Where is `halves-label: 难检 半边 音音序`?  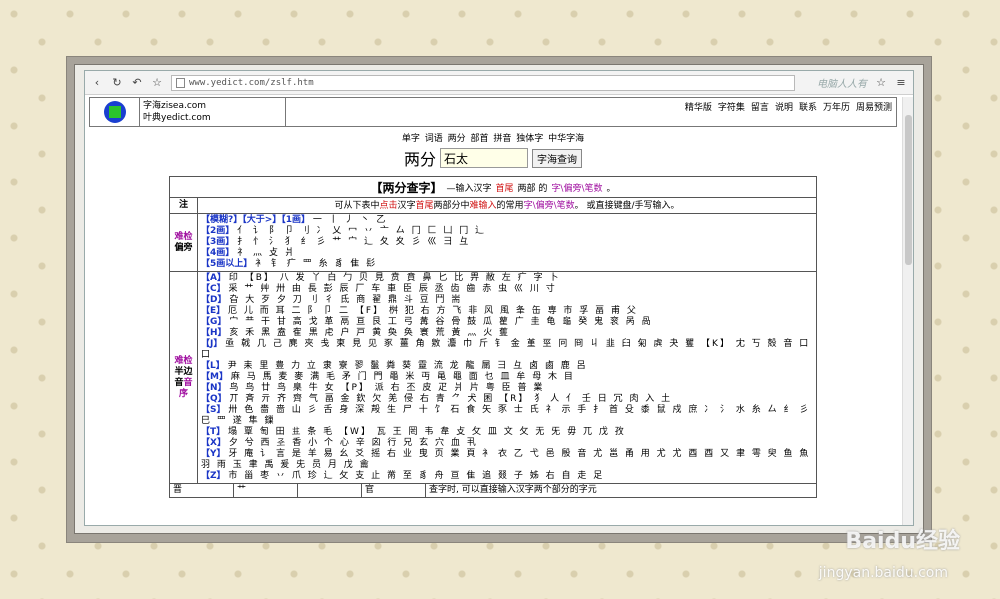 halves-label: 难检 半边 音音序 is located at coordinates (184, 377).